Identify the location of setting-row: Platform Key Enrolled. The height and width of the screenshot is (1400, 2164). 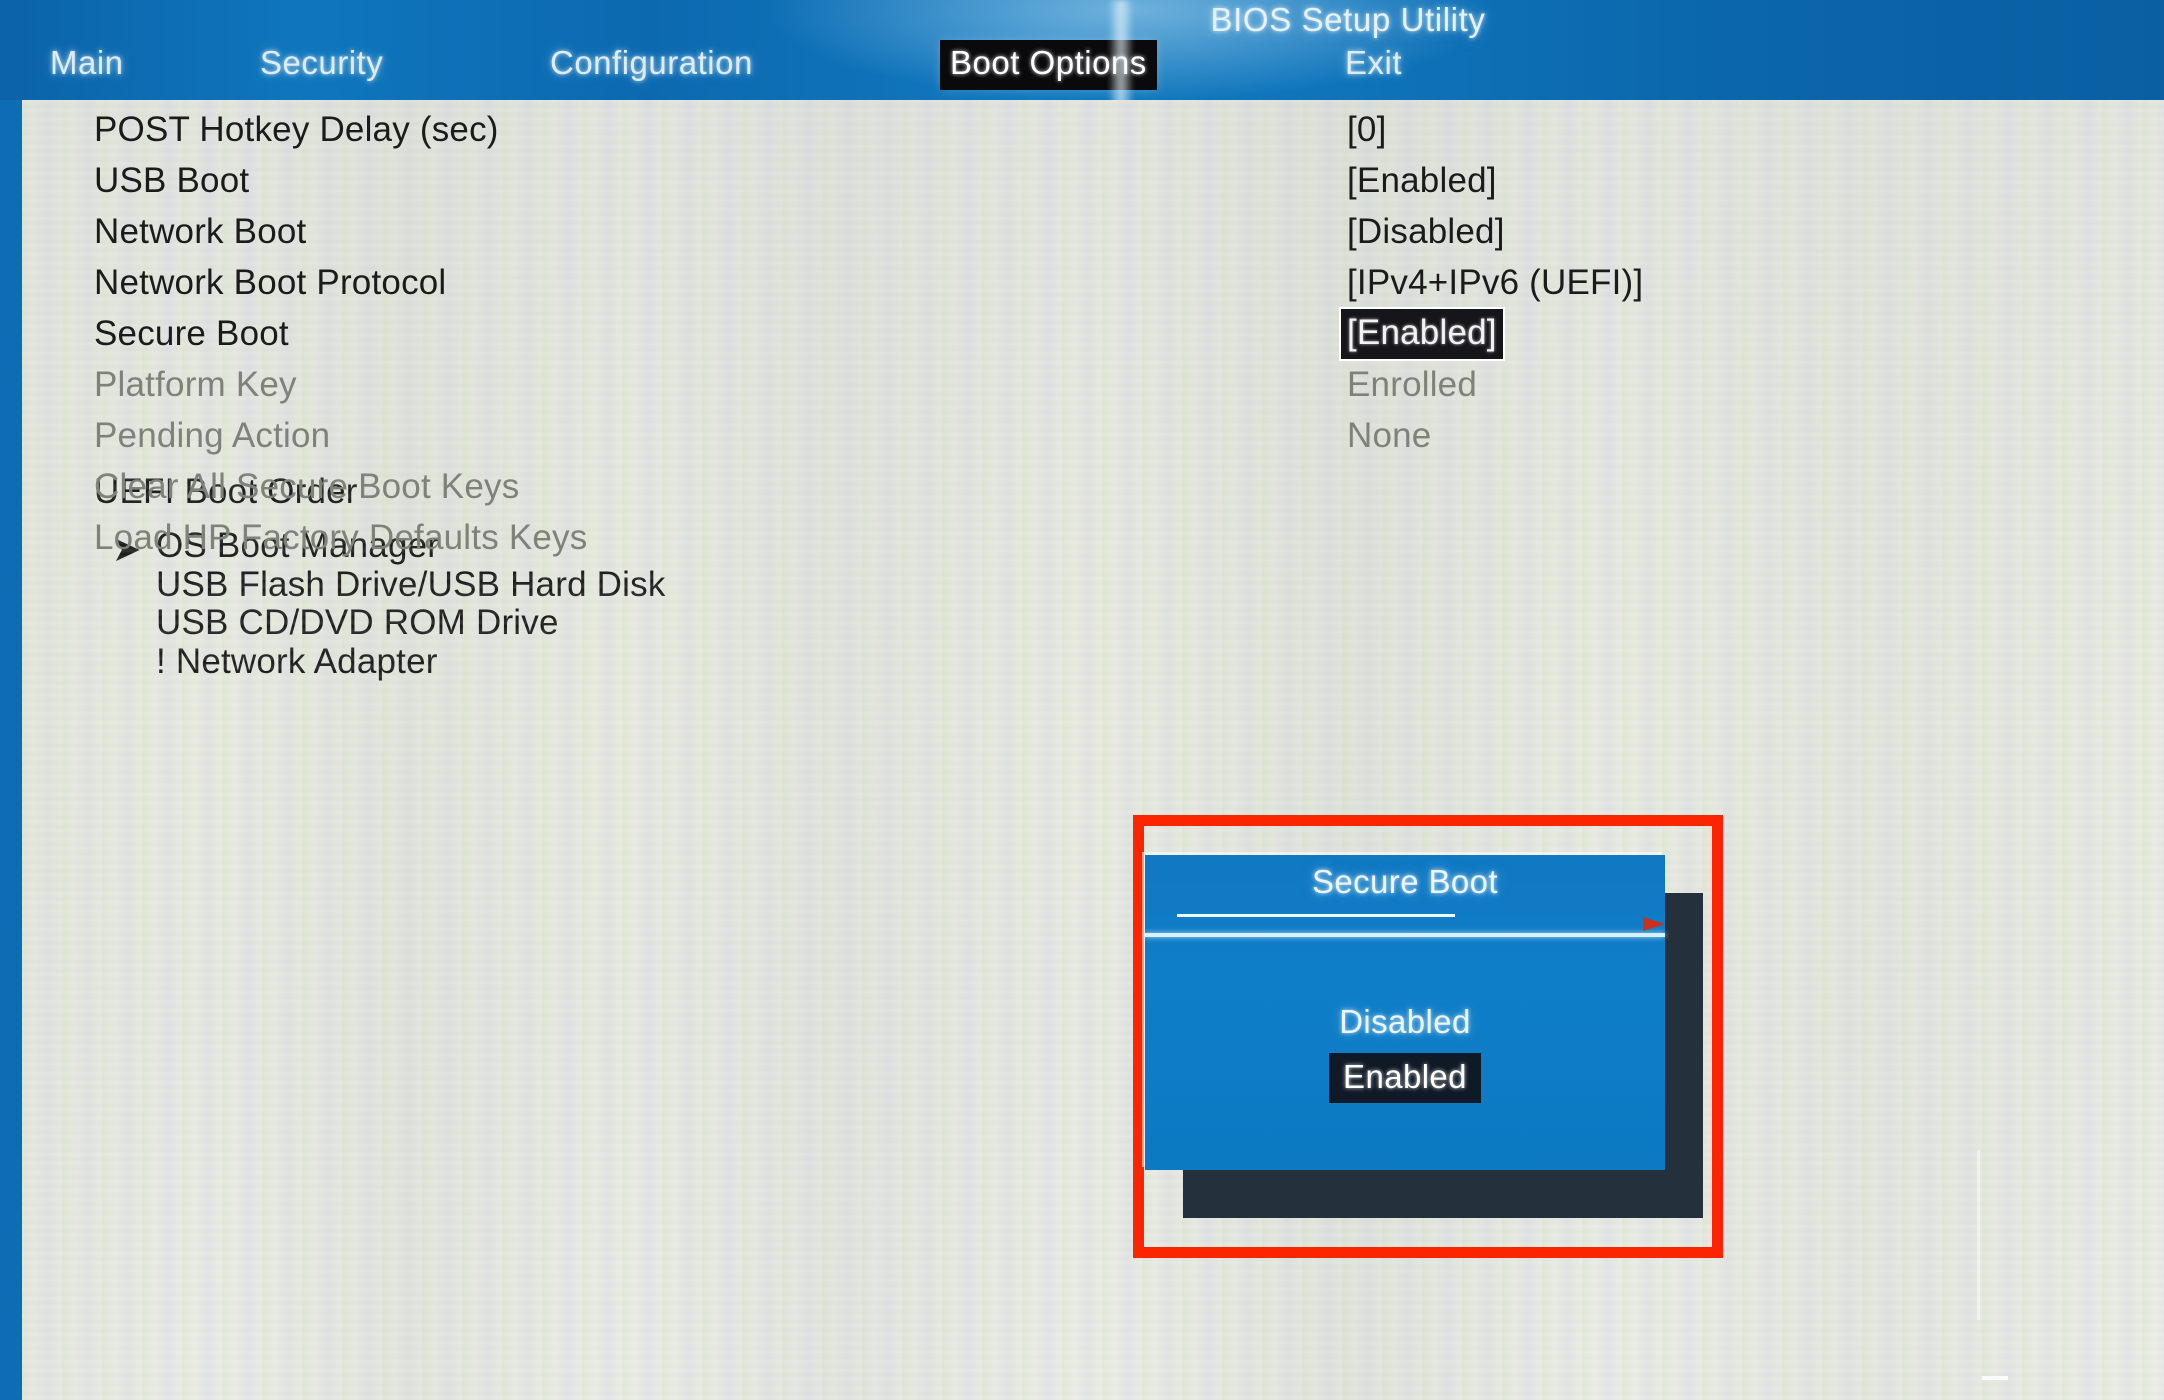
(1093, 390).